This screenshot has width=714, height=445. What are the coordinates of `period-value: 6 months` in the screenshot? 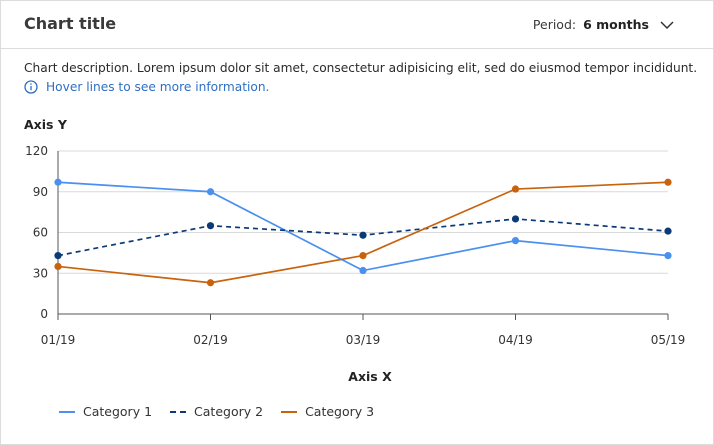 It's located at (616, 24).